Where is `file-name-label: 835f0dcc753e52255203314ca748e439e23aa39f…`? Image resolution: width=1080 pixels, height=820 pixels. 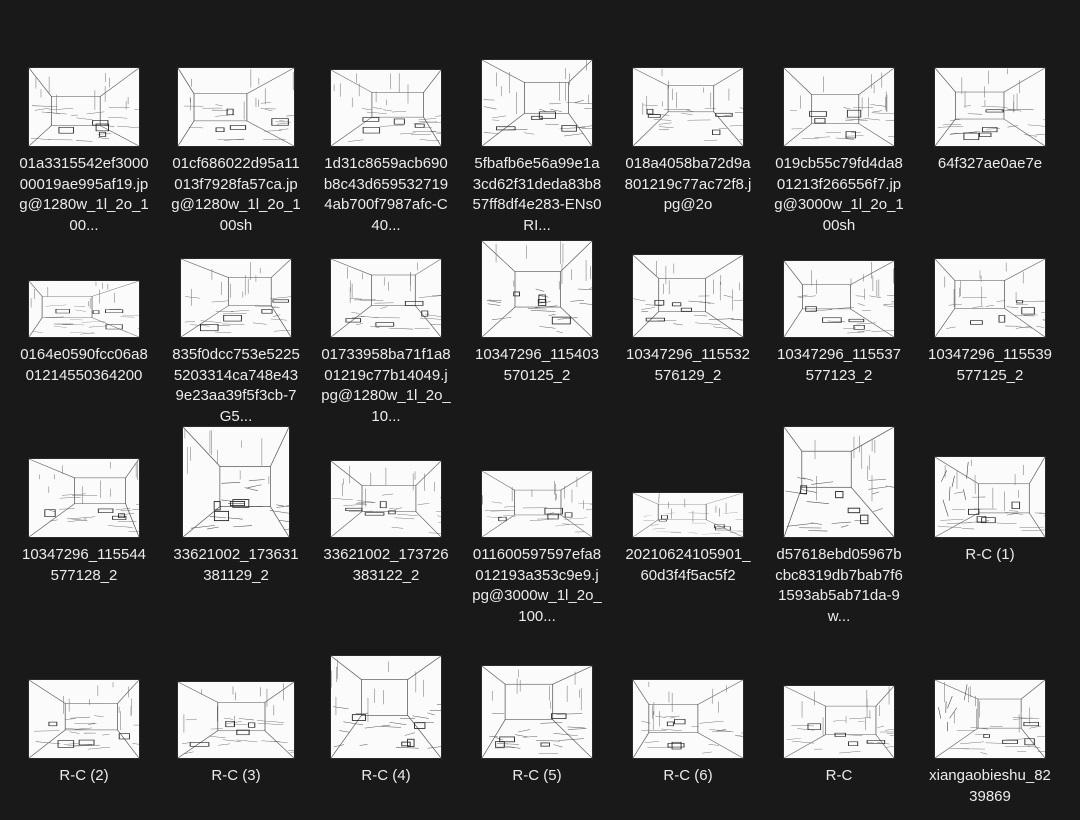
file-name-label: 835f0dcc753e52255203314ca748e439e23aa39f… is located at coordinates (236, 385).